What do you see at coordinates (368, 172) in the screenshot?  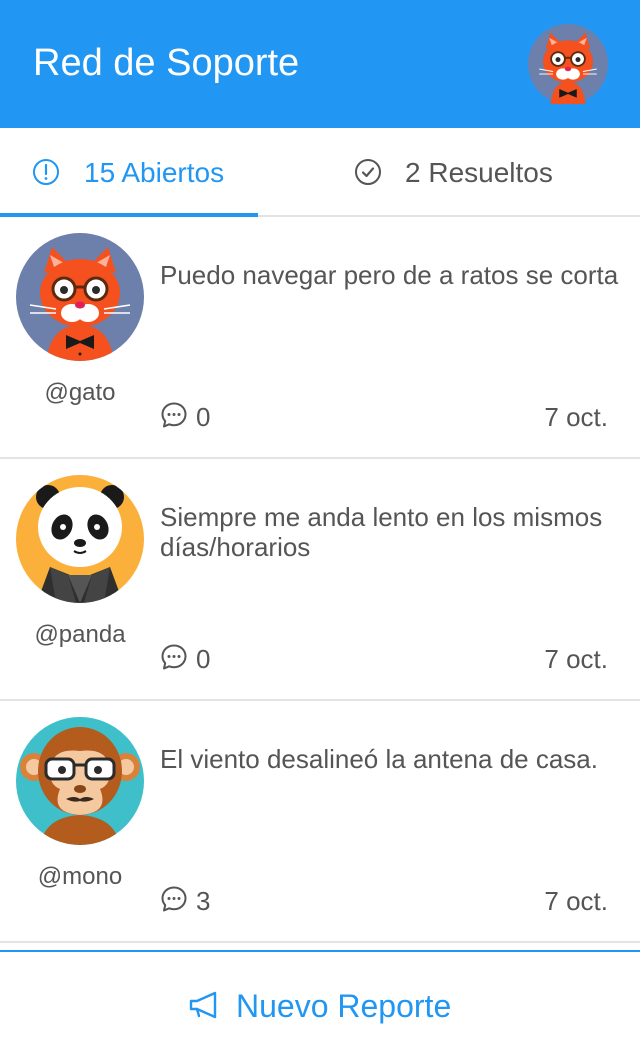 I see `check-circle-icon` at bounding box center [368, 172].